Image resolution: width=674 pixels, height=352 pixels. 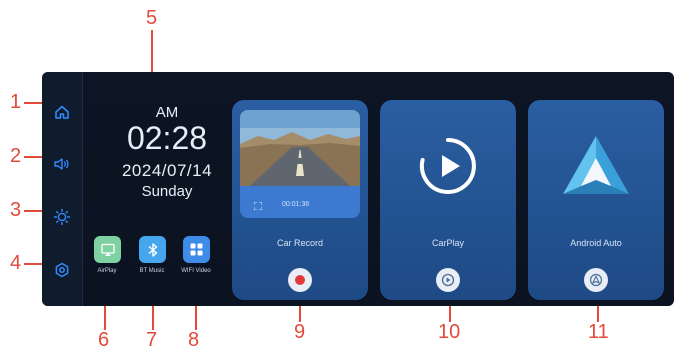 I want to click on grid-icon, so click(x=196, y=249).